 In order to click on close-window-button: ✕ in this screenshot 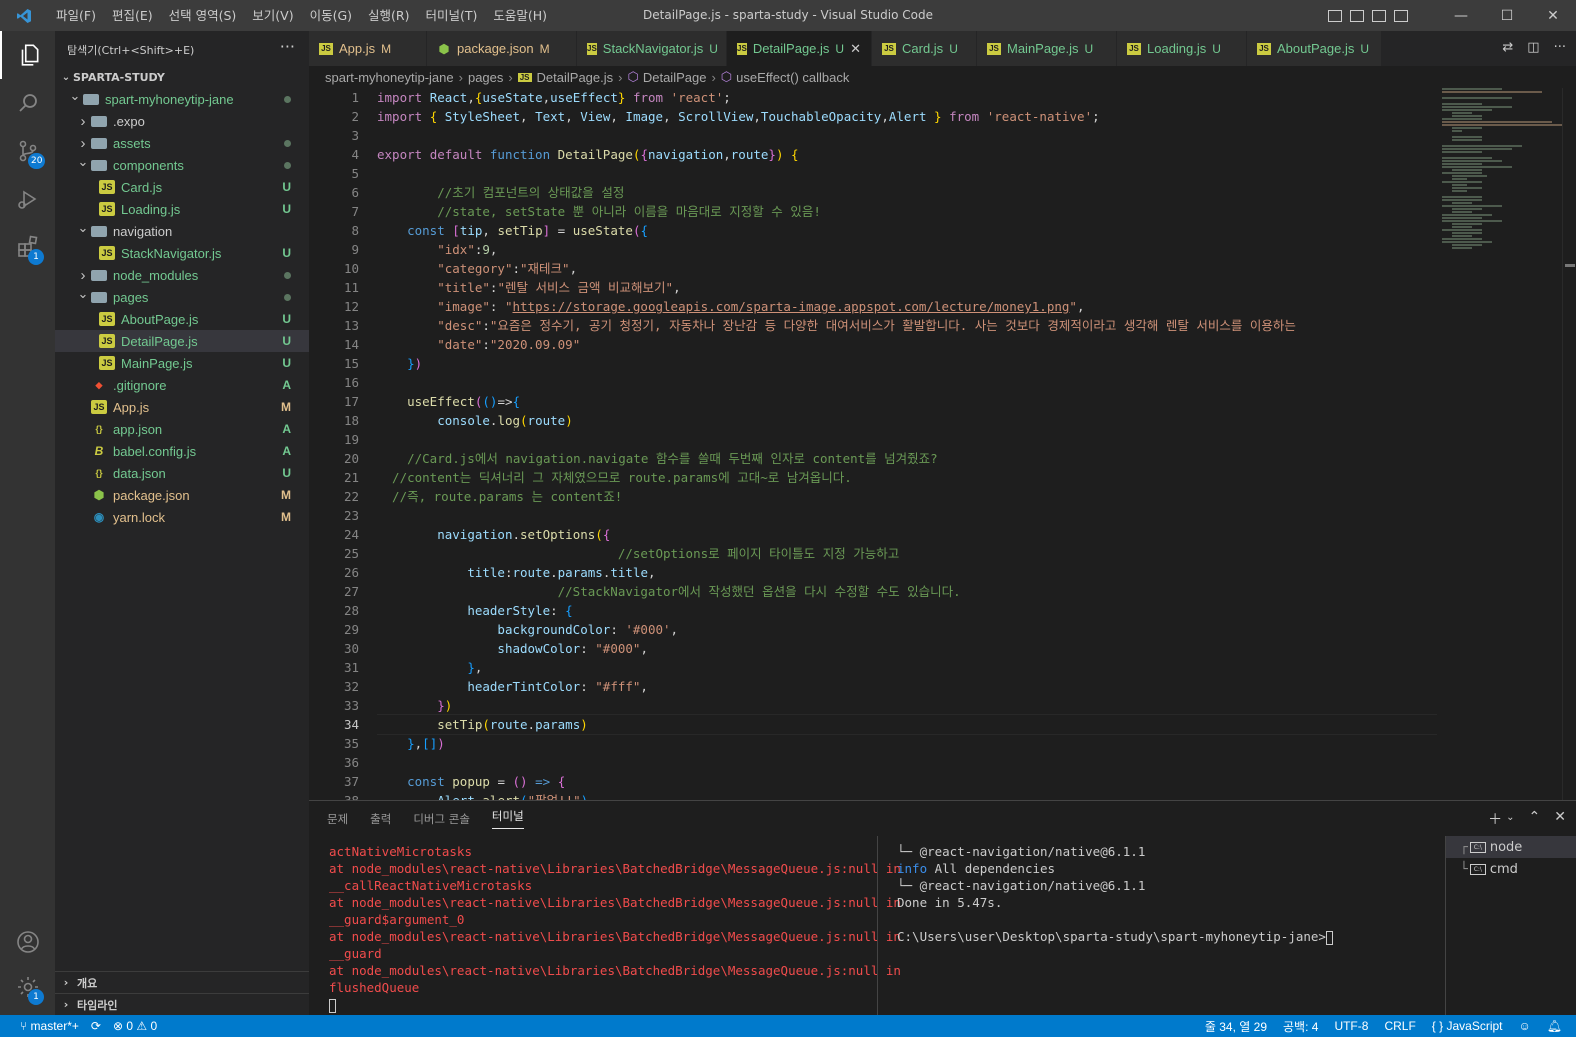, I will do `click(1553, 16)`.